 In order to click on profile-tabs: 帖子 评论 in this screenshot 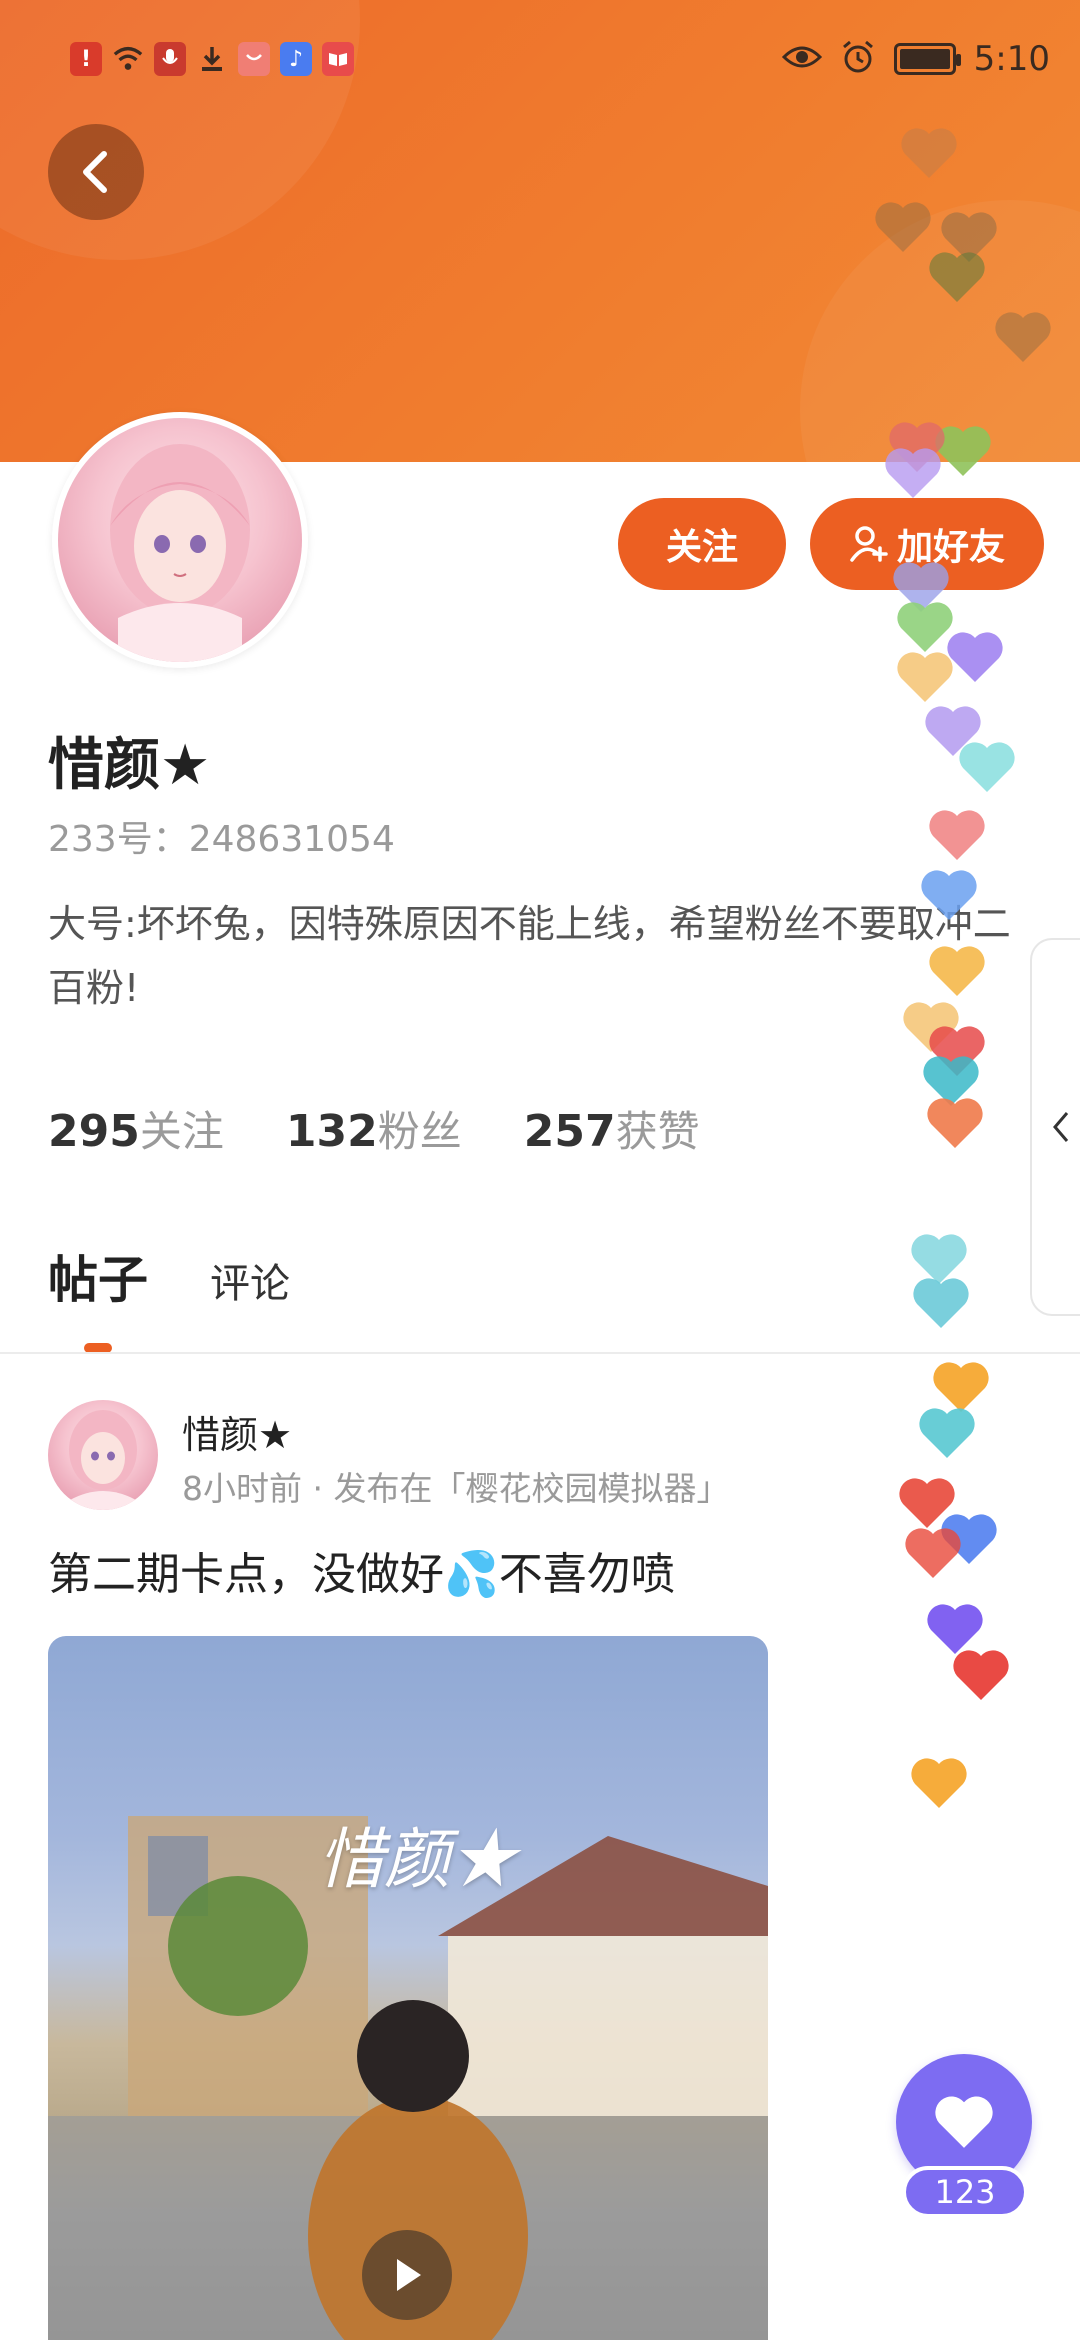, I will do `click(169, 1276)`.